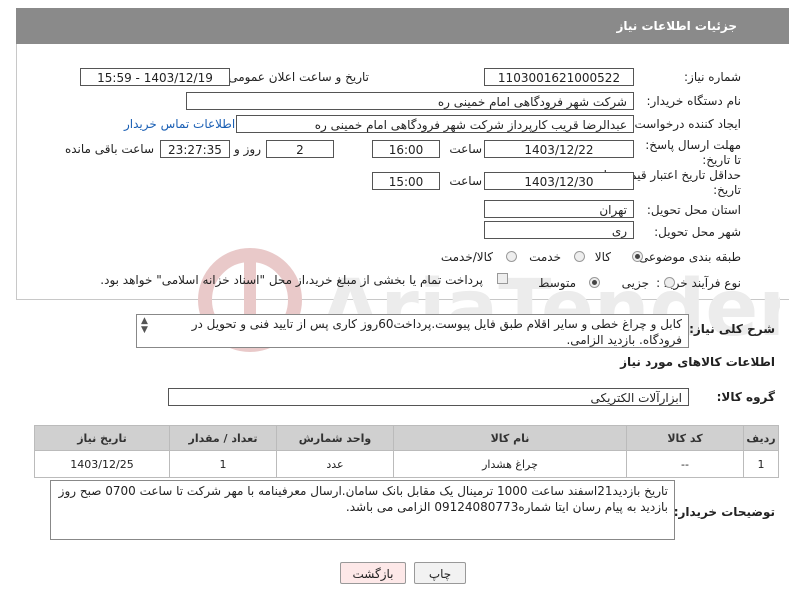 The image size is (789, 598). Describe the element at coordinates (102, 464) in the screenshot. I see `row-date: 1403/12/25` at that location.